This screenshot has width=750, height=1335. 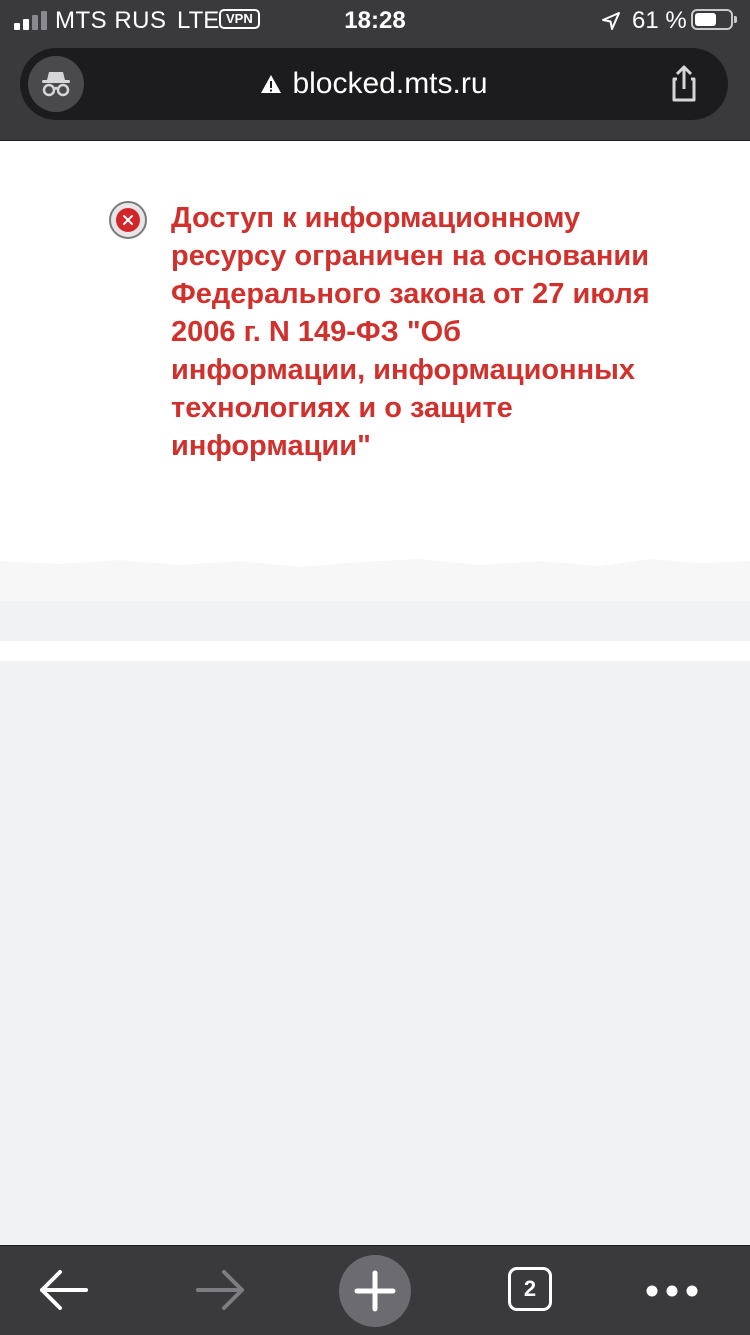 I want to click on warning-triangle-icon, so click(x=271, y=84).